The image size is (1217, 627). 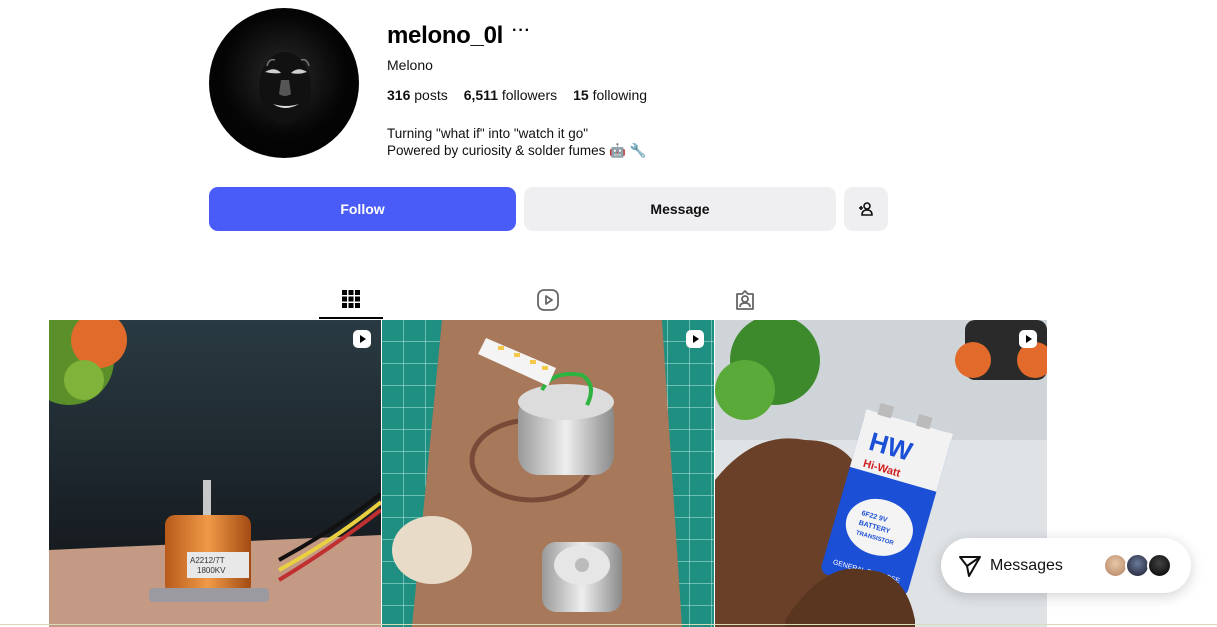 I want to click on tab-tagged, so click(x=745, y=299).